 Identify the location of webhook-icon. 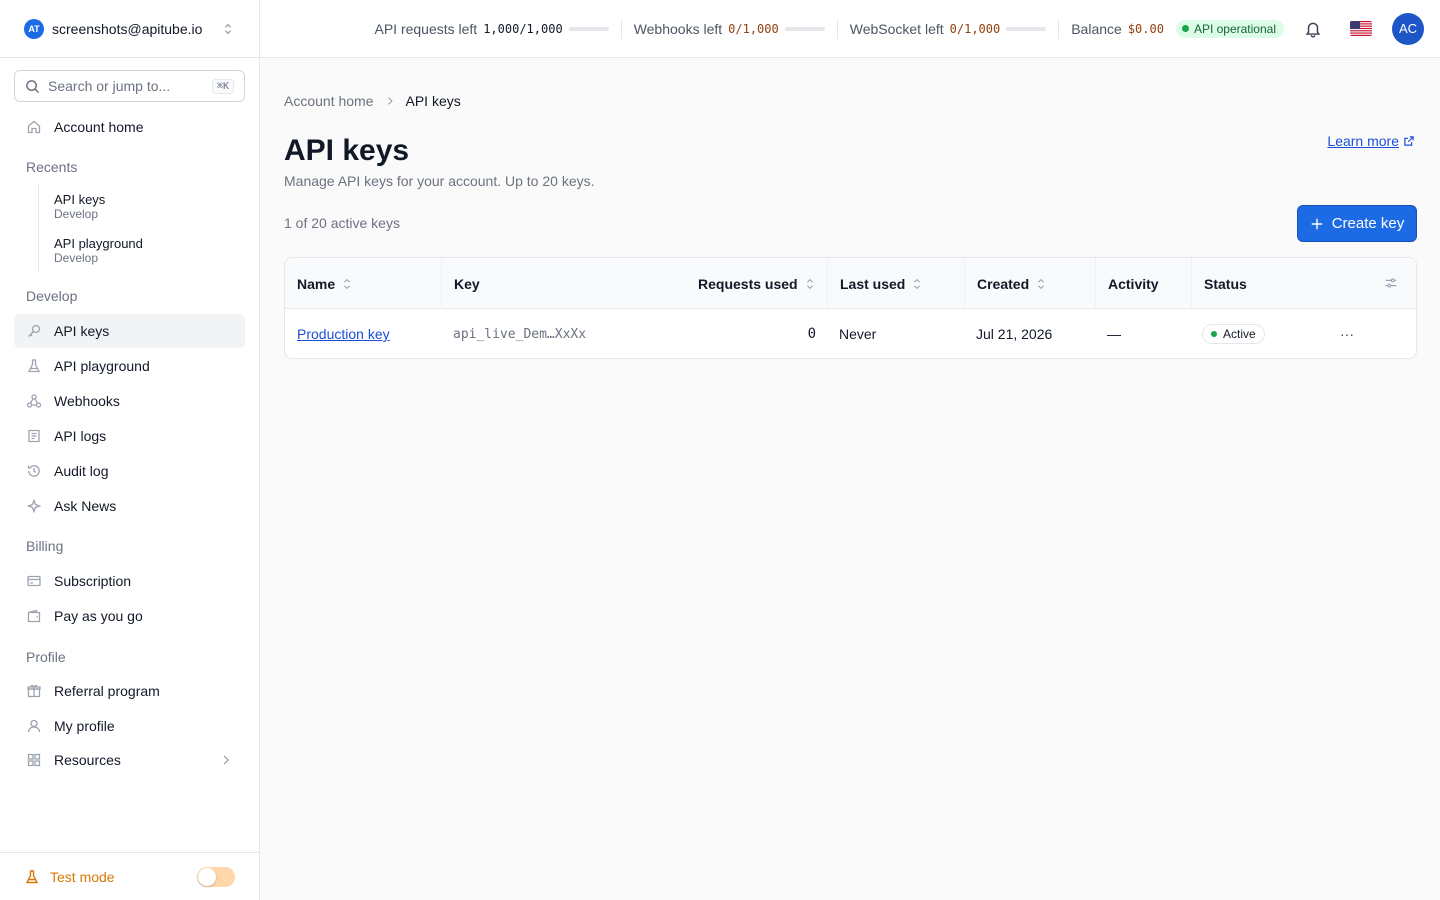
(34, 401).